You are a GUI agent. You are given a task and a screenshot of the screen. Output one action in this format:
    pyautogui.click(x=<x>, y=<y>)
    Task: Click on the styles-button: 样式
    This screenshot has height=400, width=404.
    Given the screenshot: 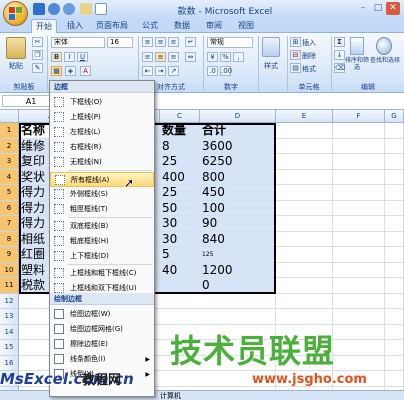 What is the action you would take?
    pyautogui.click(x=271, y=66)
    